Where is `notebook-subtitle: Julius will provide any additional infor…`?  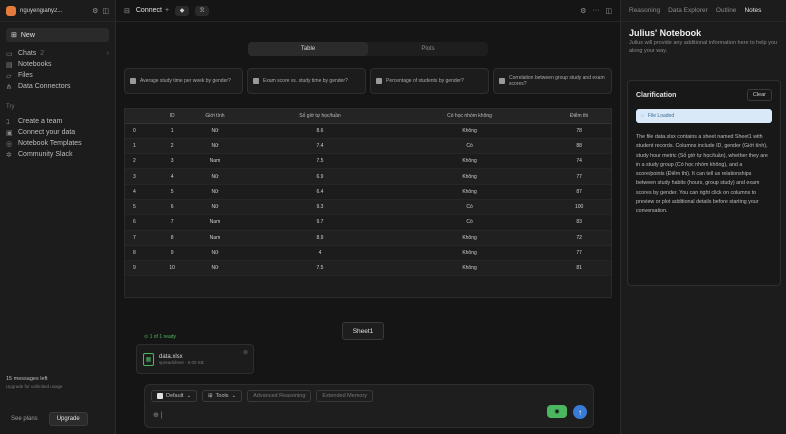
notebook-subtitle: Julius will provide any additional infor… is located at coordinates (703, 47).